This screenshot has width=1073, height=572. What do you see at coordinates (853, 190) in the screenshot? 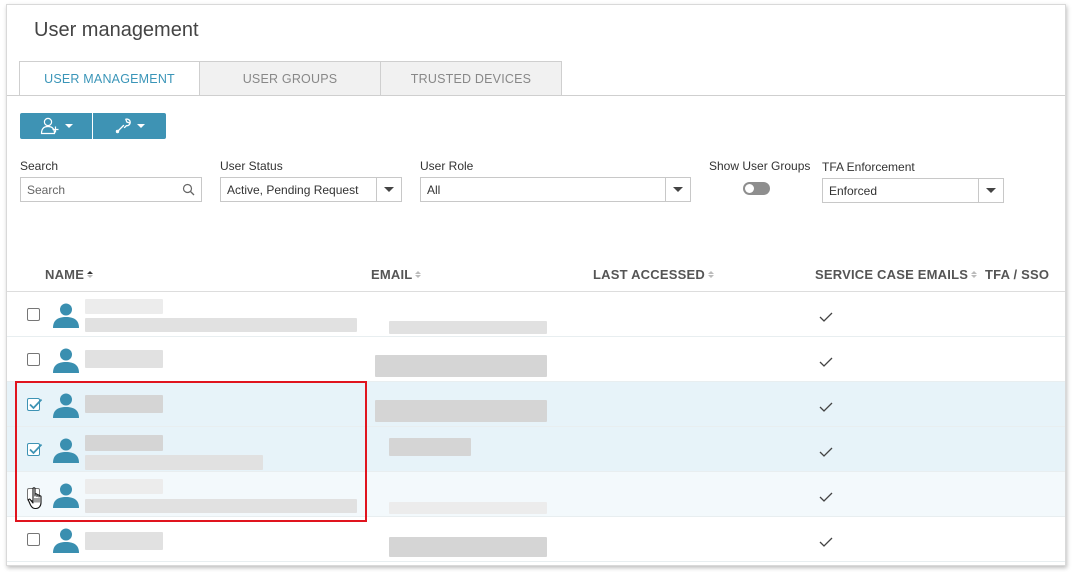
I see `tfa-enforcement-value: Enforced` at bounding box center [853, 190].